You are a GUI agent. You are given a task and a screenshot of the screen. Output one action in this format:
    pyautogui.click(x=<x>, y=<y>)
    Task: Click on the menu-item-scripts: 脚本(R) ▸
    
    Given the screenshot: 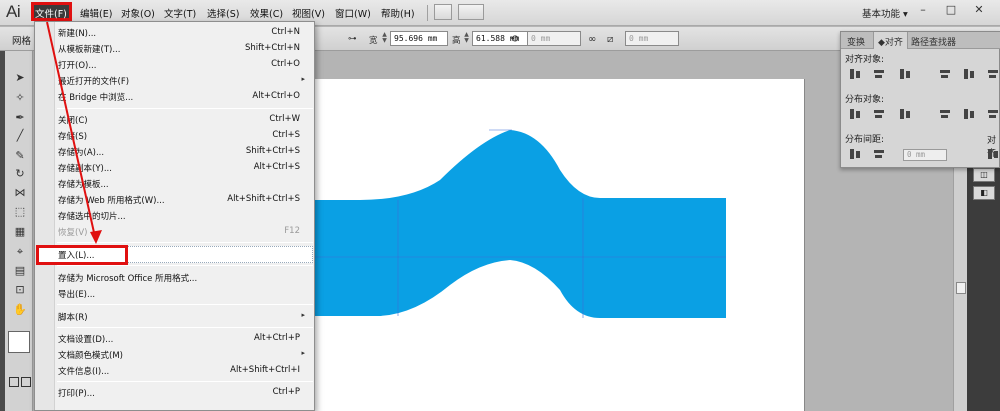 What is the action you would take?
    pyautogui.click(x=174, y=316)
    